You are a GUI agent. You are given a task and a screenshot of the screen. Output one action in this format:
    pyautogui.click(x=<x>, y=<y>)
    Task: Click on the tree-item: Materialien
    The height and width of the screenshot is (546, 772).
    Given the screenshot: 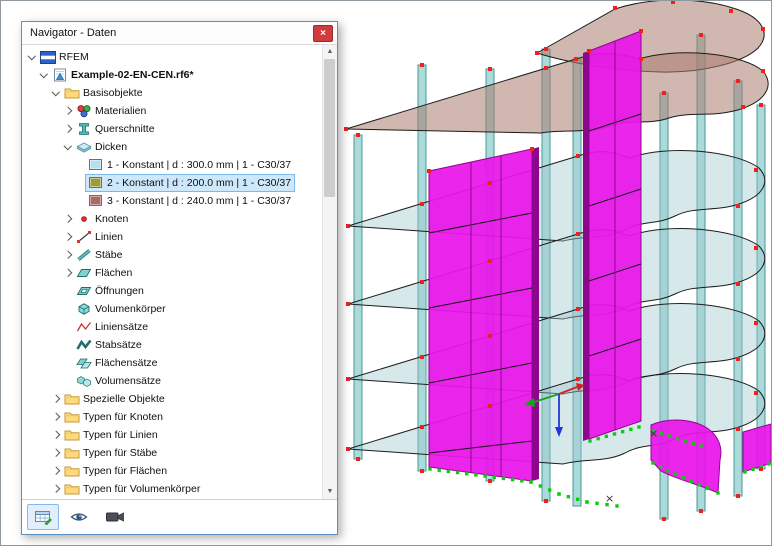 What is the action you would take?
    pyautogui.click(x=172, y=111)
    